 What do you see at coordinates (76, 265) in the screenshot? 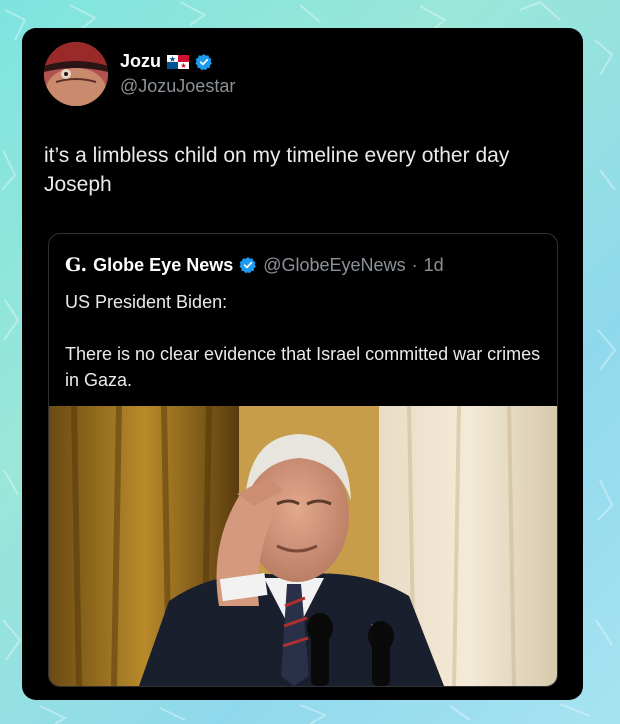
I see `quoted-avatar-logo: G.` at bounding box center [76, 265].